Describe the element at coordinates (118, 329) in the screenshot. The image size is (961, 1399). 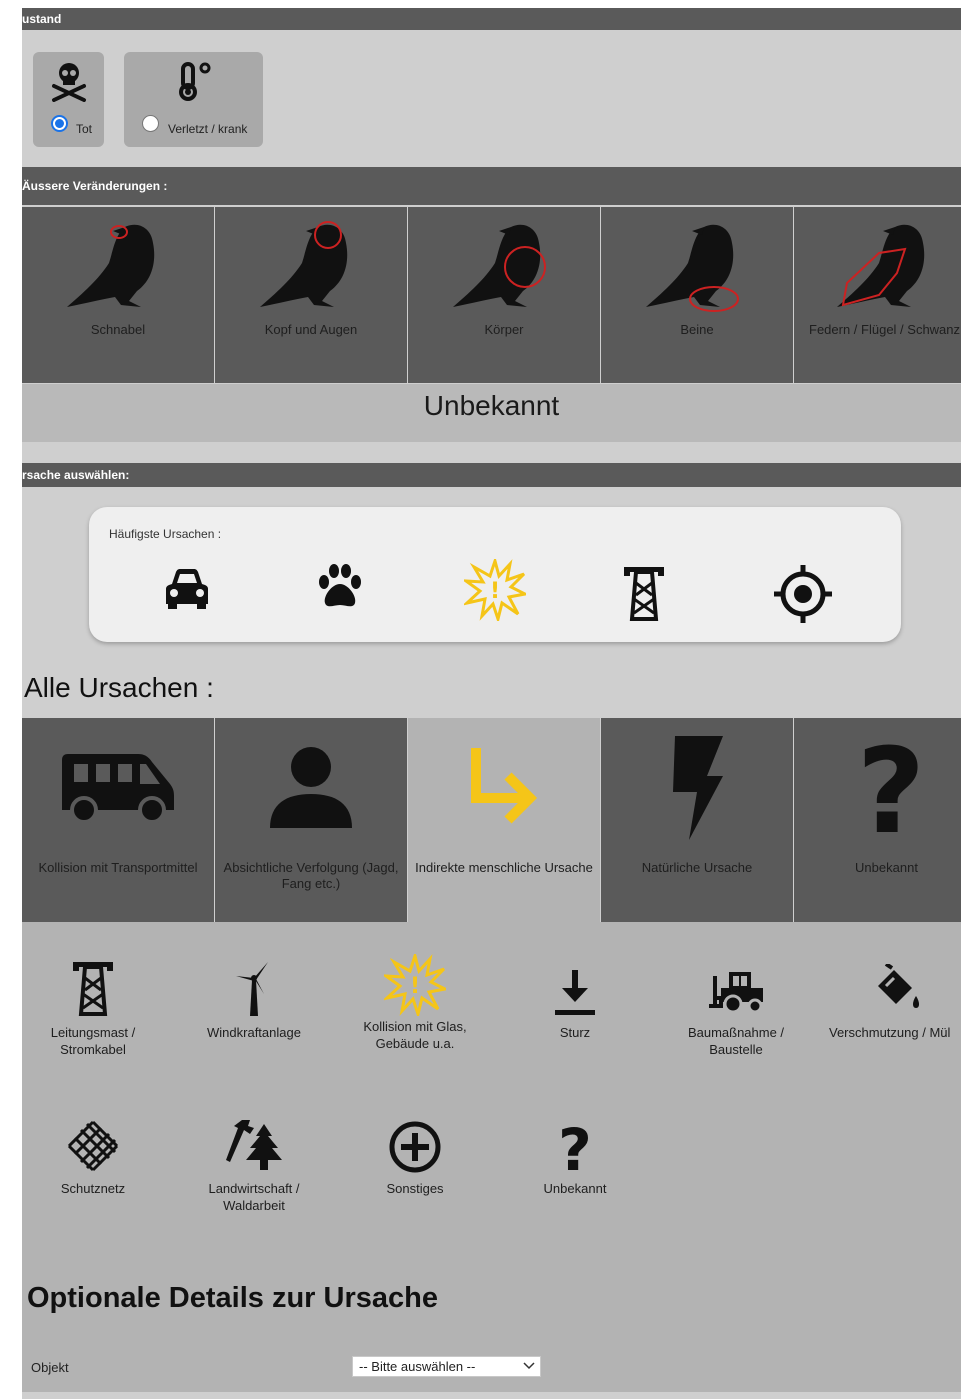
I see `part-label: Schnabel` at that location.